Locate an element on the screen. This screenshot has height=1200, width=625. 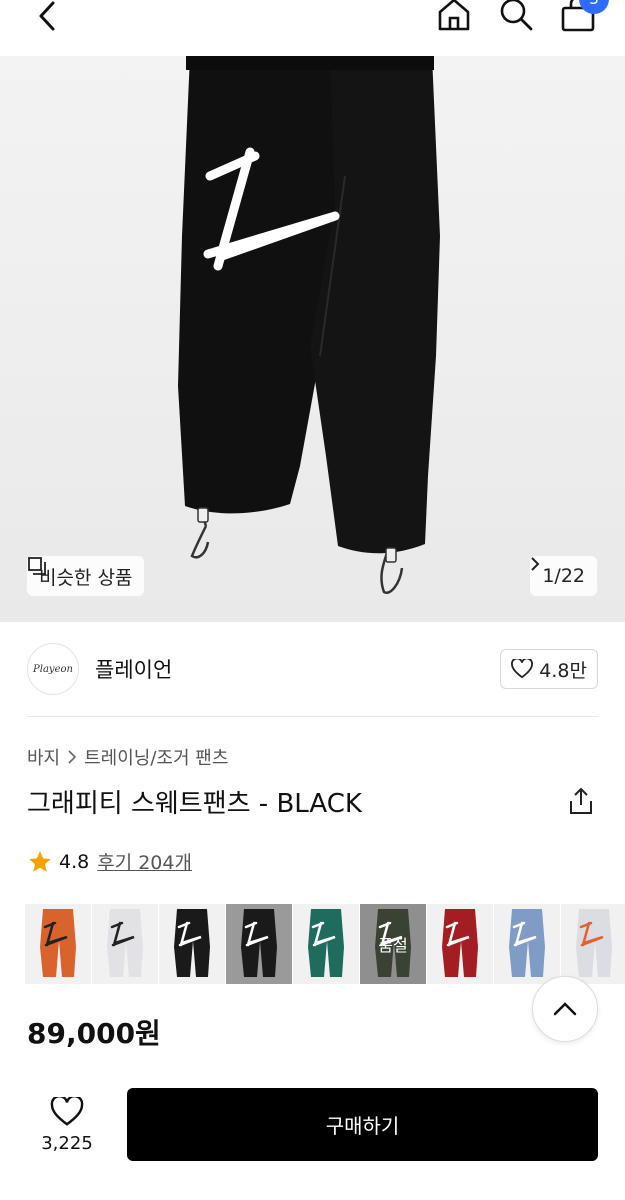
back-button is located at coordinates (47, 18).